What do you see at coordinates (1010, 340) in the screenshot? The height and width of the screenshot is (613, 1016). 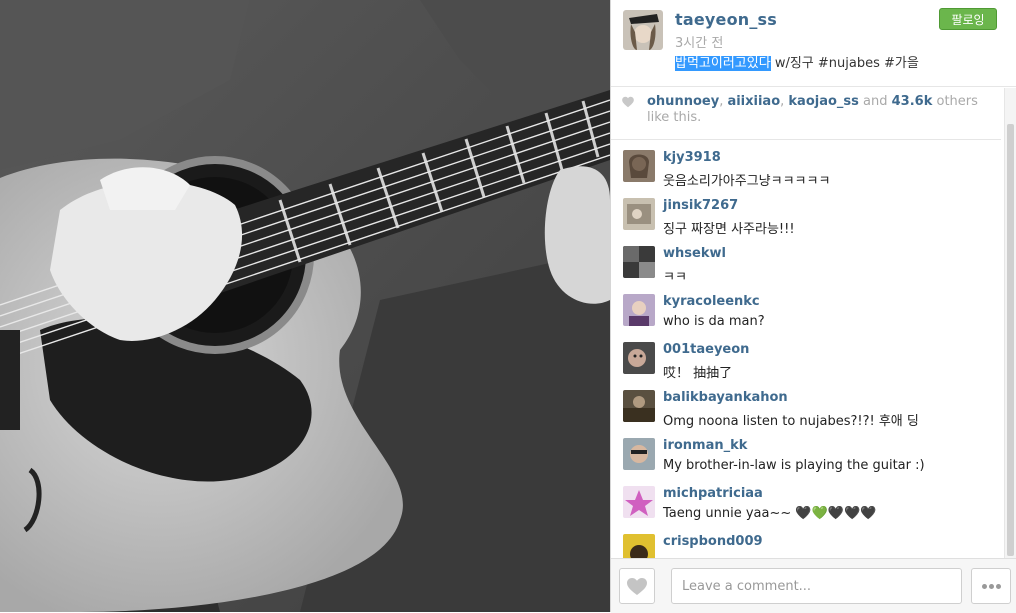 I see `scrollbar-thumb` at bounding box center [1010, 340].